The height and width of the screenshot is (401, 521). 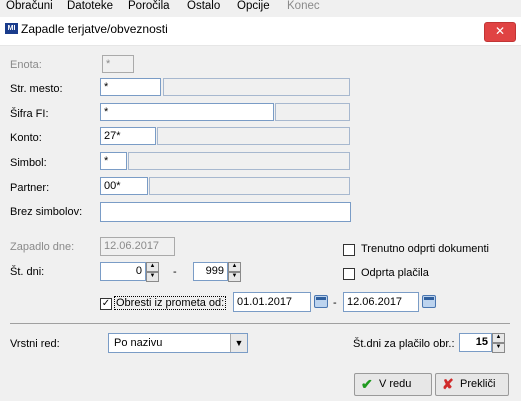 I want to click on konto-name-field, so click(x=253, y=136).